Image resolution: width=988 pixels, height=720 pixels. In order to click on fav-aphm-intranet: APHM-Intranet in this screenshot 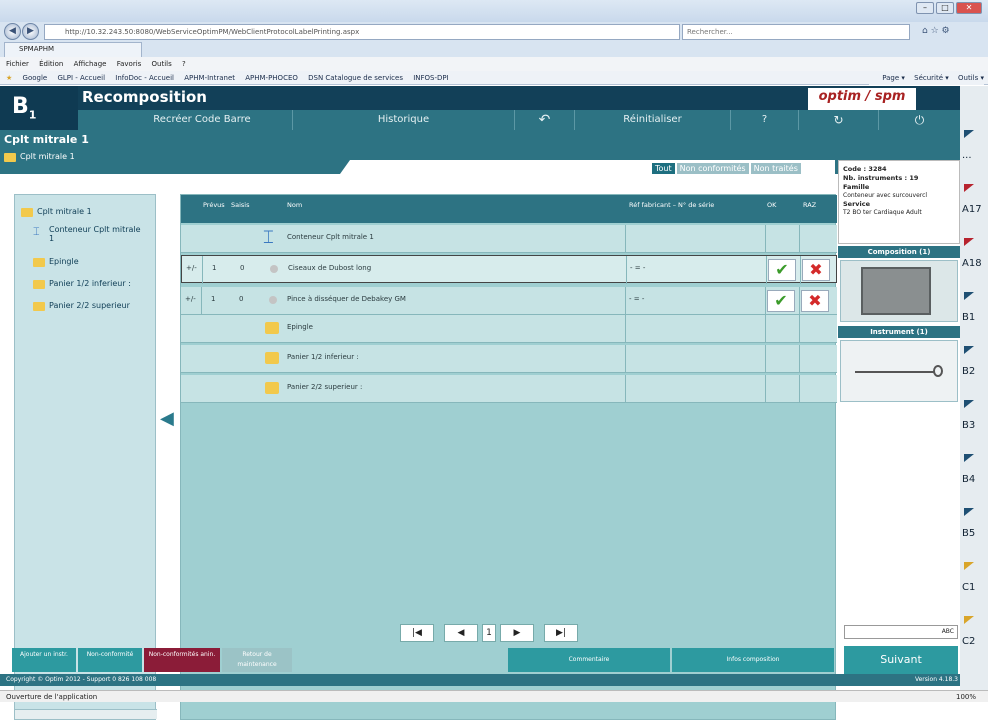, I will do `click(209, 78)`.